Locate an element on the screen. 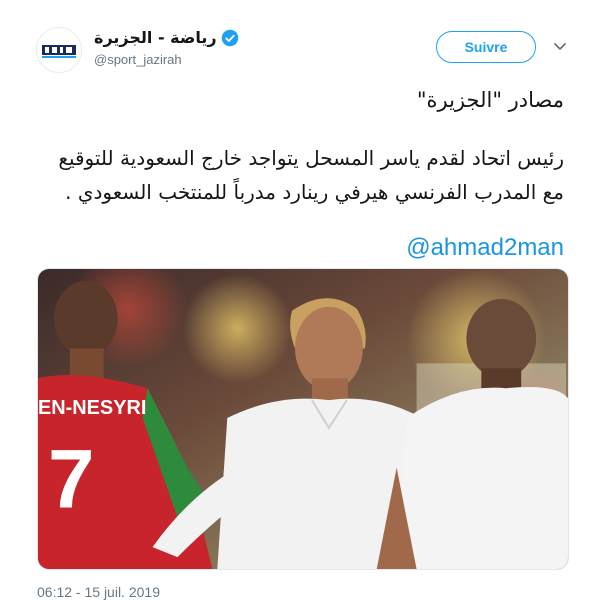 The image size is (602, 610). tweet-timestamp: 06:12 - 15 juil. 2019 is located at coordinates (98, 592).